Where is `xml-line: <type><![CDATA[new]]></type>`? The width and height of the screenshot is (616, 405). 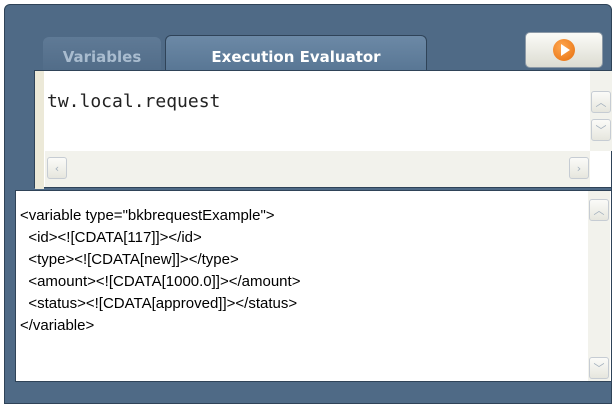 xml-line: <type><![CDATA[new]]></type> is located at coordinates (129, 259).